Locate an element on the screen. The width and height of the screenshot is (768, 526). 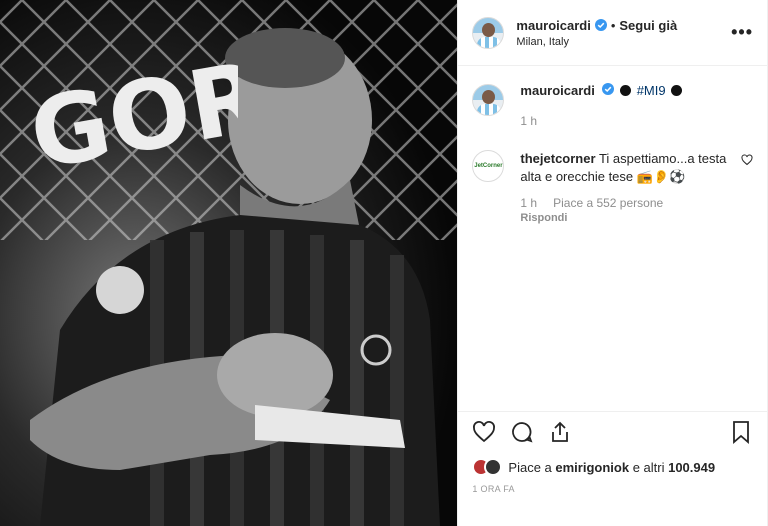
comment-button is located at coordinates (522, 433).